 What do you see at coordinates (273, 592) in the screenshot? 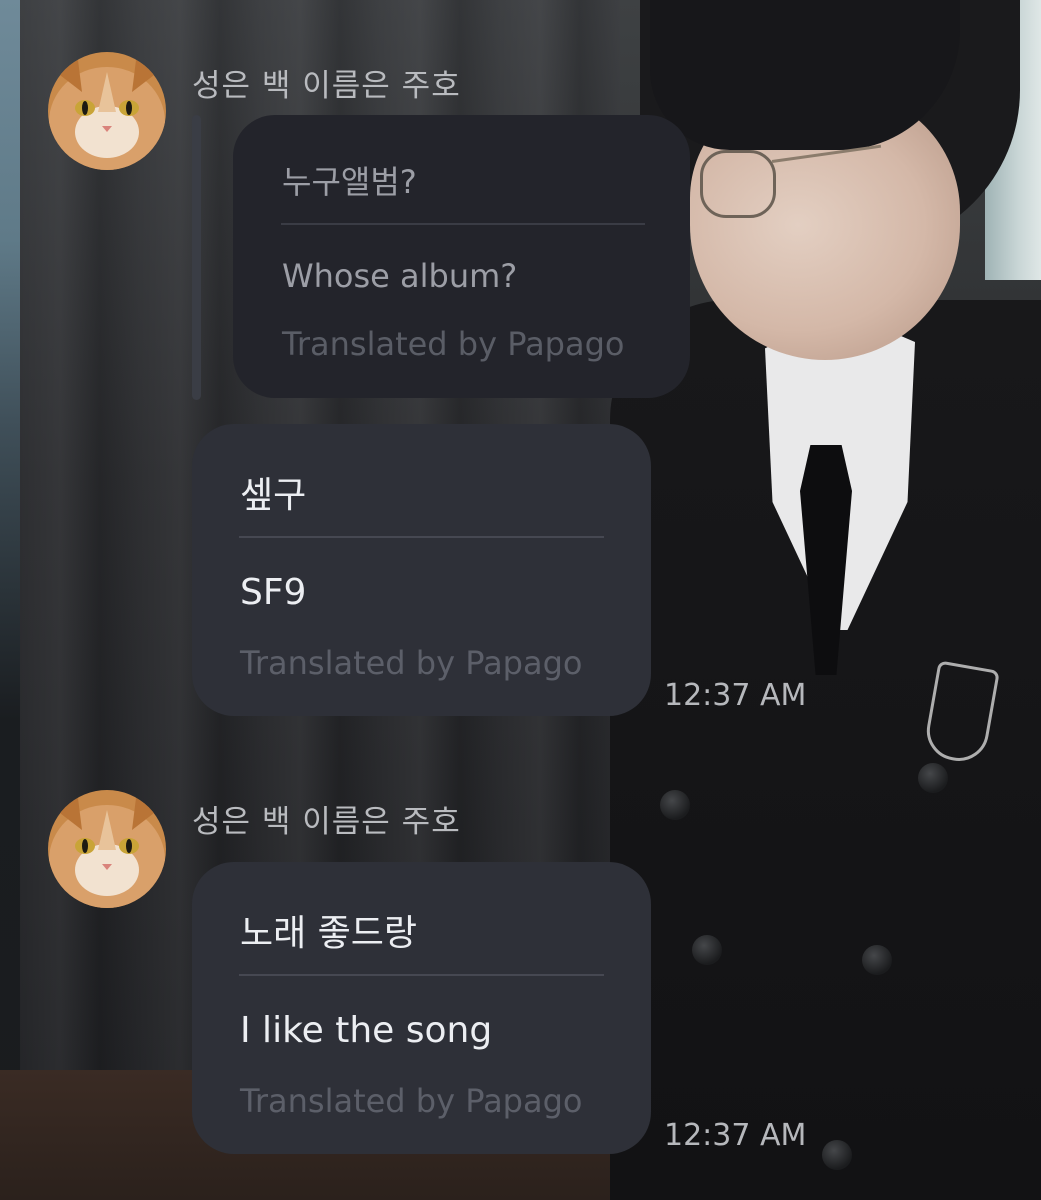
I see `message-translation-text: SF9` at bounding box center [273, 592].